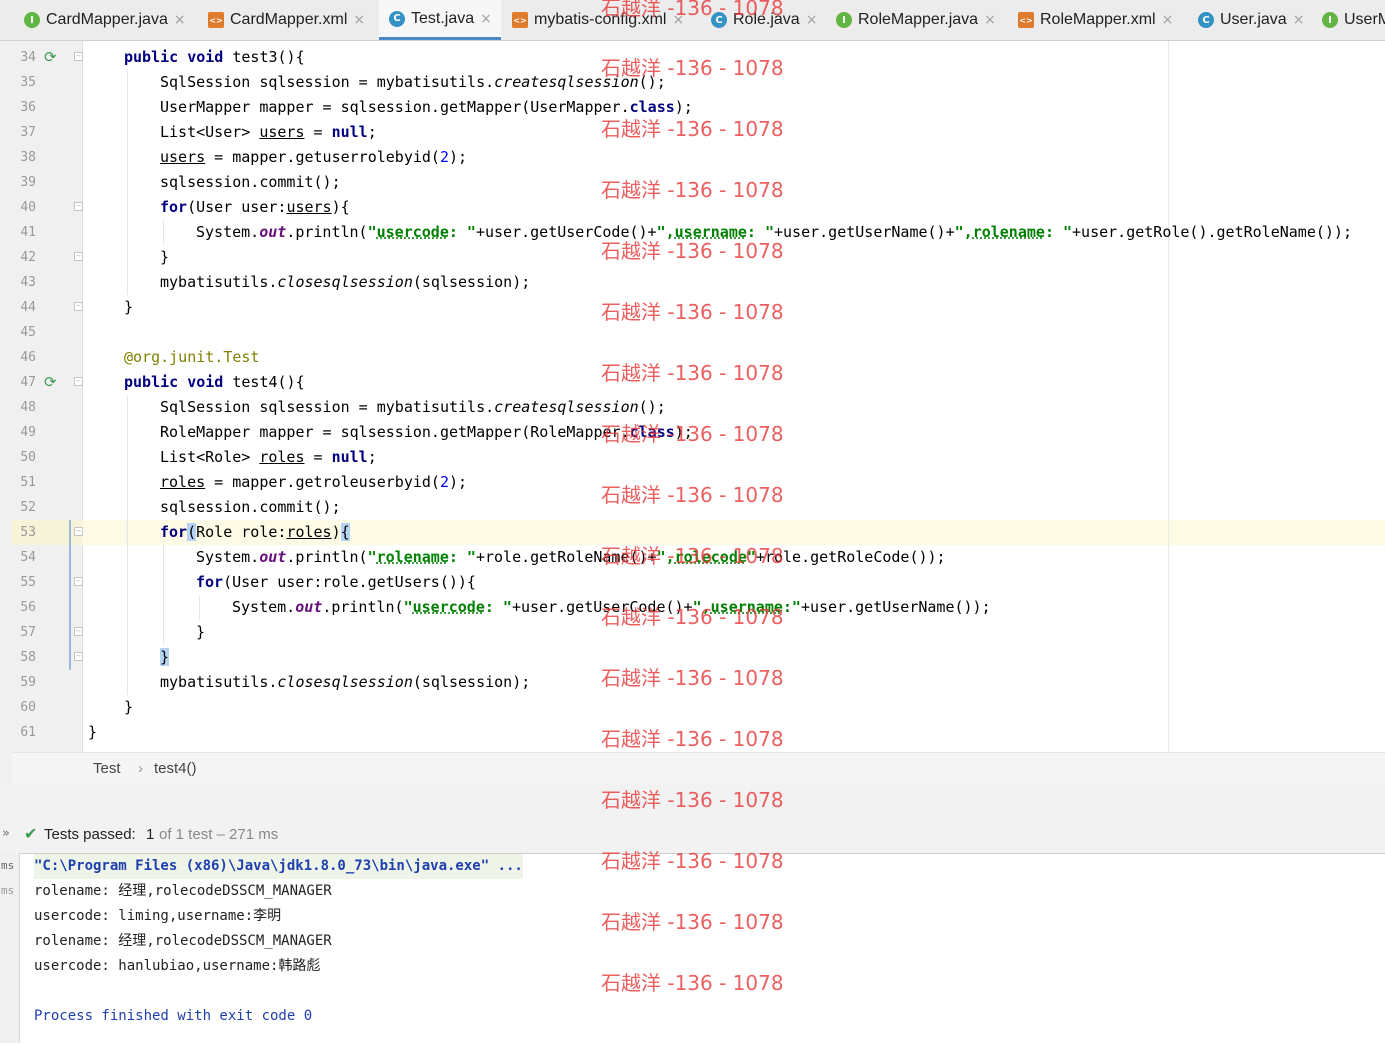  What do you see at coordinates (268, 132) in the screenshot?
I see `code-text: List<User> users = null;` at bounding box center [268, 132].